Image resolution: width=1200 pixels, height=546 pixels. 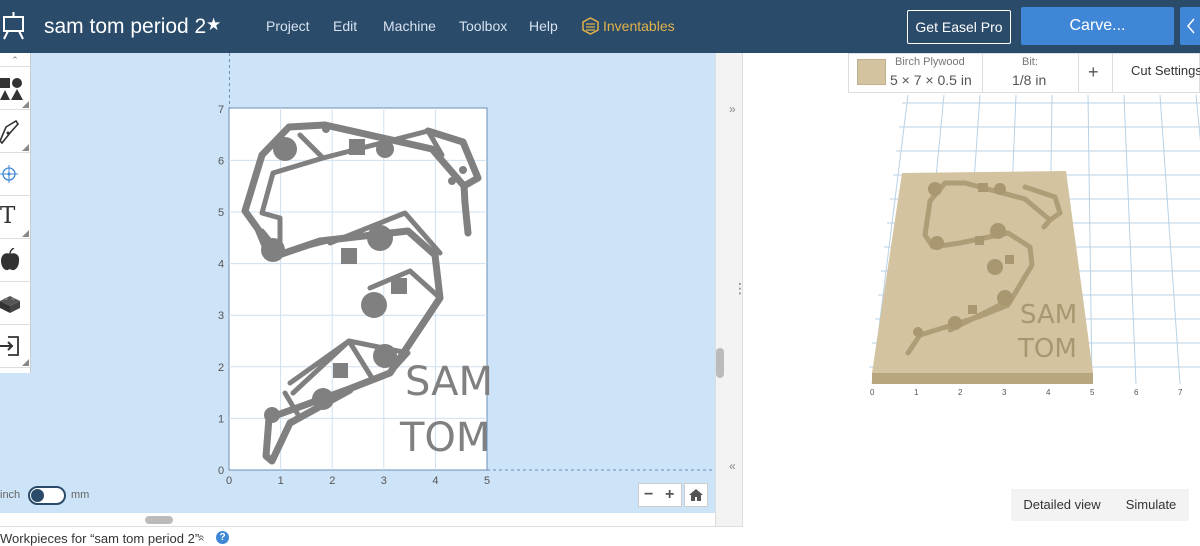 What do you see at coordinates (15, 60) in the screenshot?
I see `toolbar-collapse-icon: ⌃` at bounding box center [15, 60].